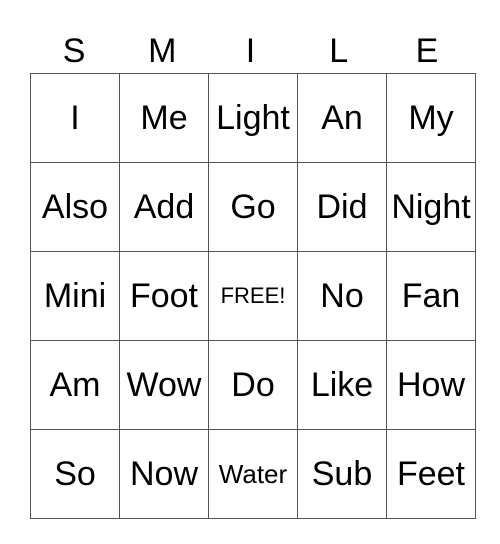  Describe the element at coordinates (75, 296) in the screenshot. I see `bingo-cell: Mini` at that location.